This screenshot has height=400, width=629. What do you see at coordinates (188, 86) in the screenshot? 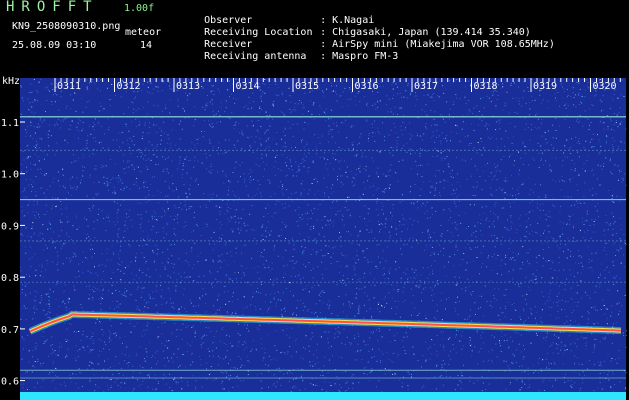
I see `x-tick-label: 0313` at bounding box center [188, 86].